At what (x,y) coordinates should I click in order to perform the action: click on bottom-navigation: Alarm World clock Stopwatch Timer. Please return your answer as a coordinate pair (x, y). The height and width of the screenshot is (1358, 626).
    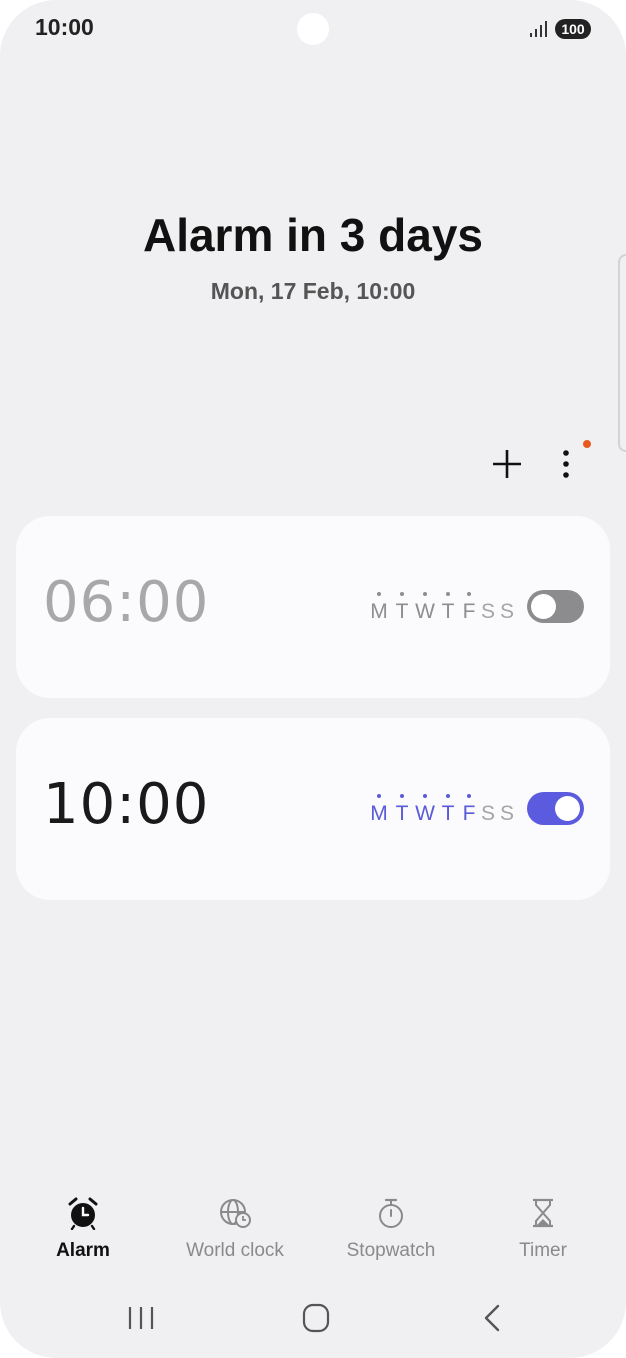
    Looking at the image, I should click on (313, 1230).